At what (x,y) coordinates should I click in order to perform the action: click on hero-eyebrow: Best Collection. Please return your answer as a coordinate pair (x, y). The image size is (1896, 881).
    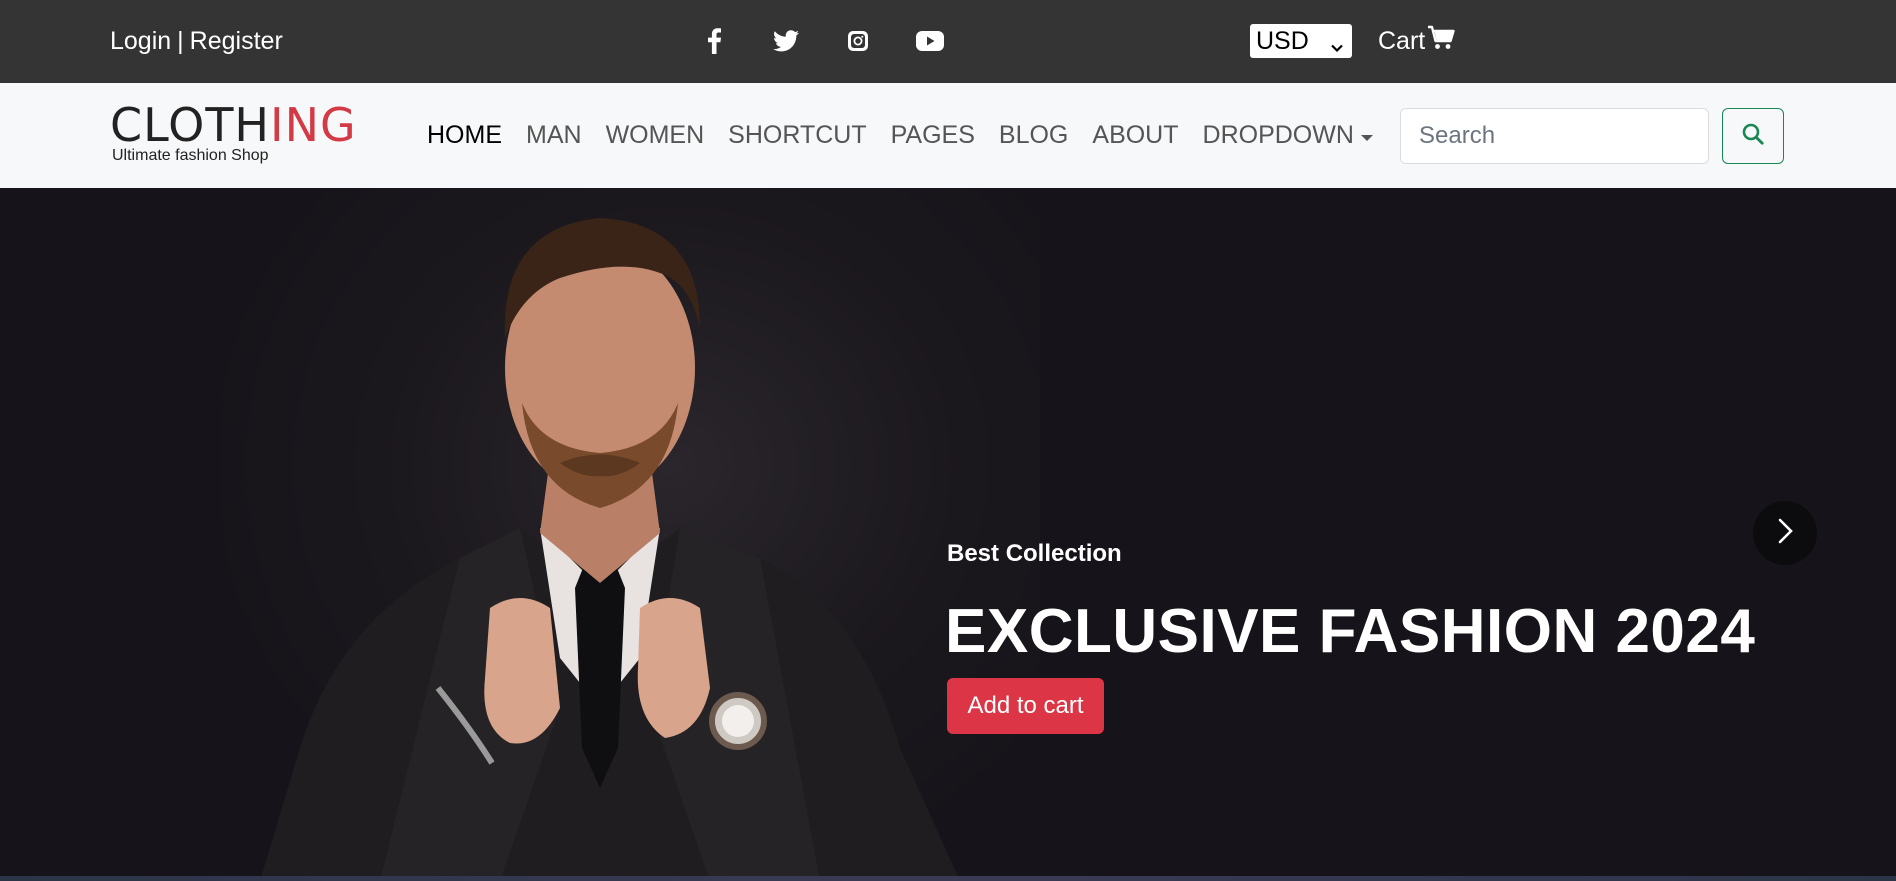
    Looking at the image, I should click on (1034, 553).